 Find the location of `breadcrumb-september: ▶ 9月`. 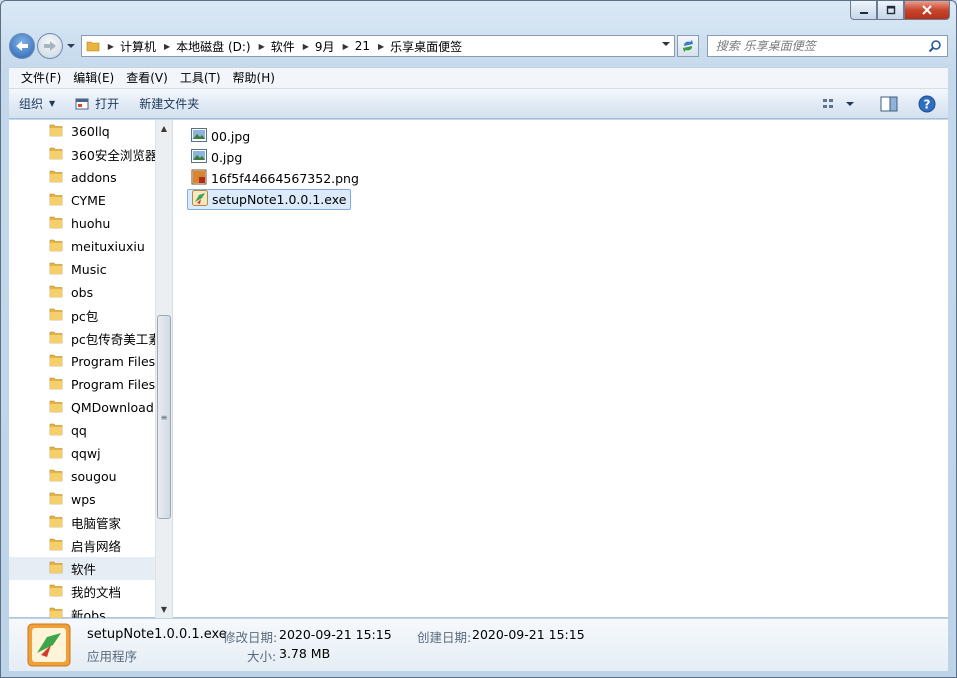

breadcrumb-september: ▶ 9月 is located at coordinates (319, 46).